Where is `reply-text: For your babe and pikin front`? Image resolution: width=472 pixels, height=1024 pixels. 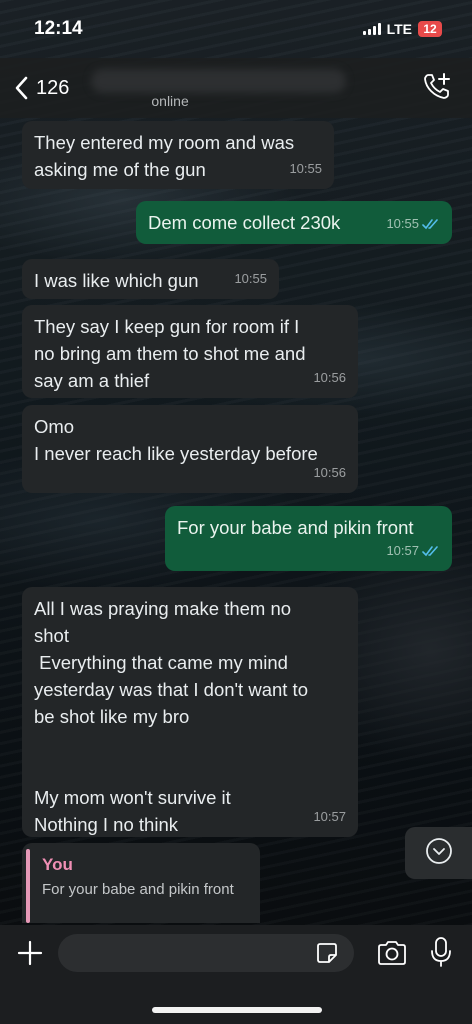
reply-text: For your babe and pikin front is located at coordinates (138, 889).